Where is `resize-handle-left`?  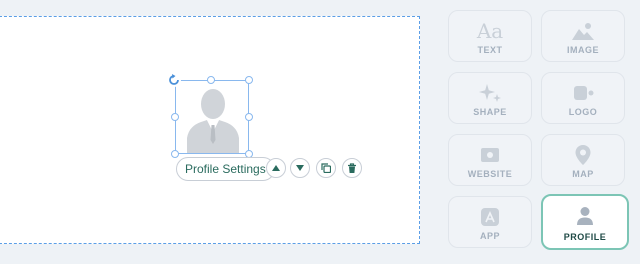
resize-handle-left is located at coordinates (175, 117).